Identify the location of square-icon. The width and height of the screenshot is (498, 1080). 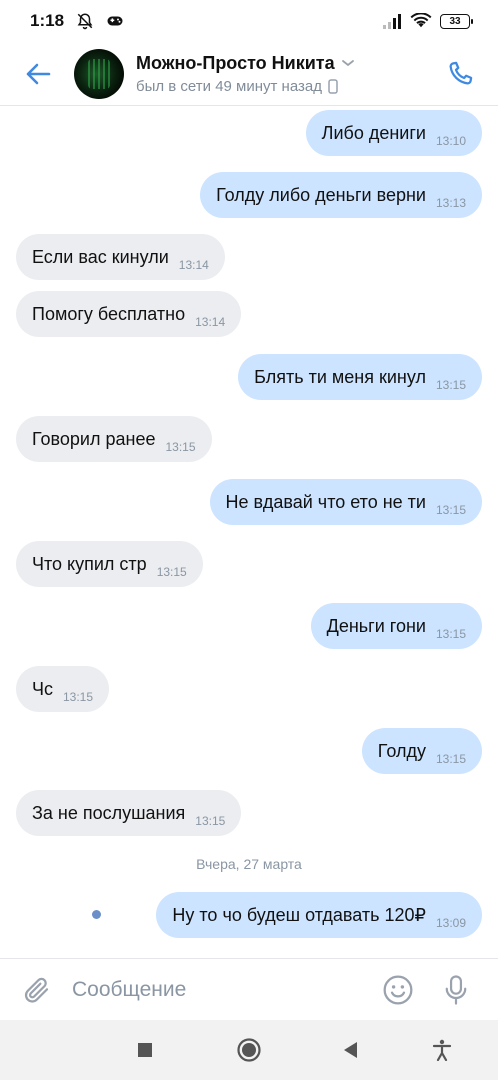
(145, 1050).